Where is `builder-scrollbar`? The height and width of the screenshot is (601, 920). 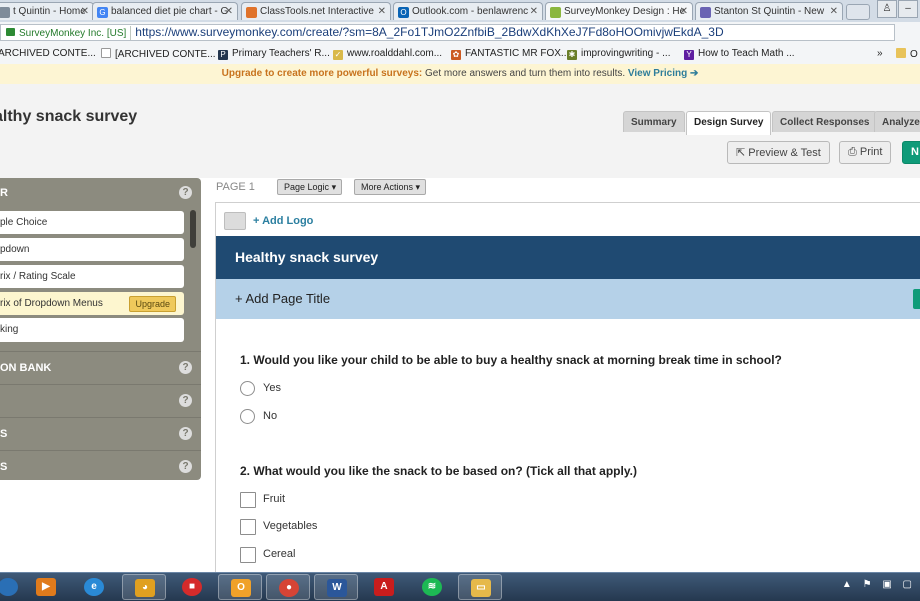 builder-scrollbar is located at coordinates (193, 229).